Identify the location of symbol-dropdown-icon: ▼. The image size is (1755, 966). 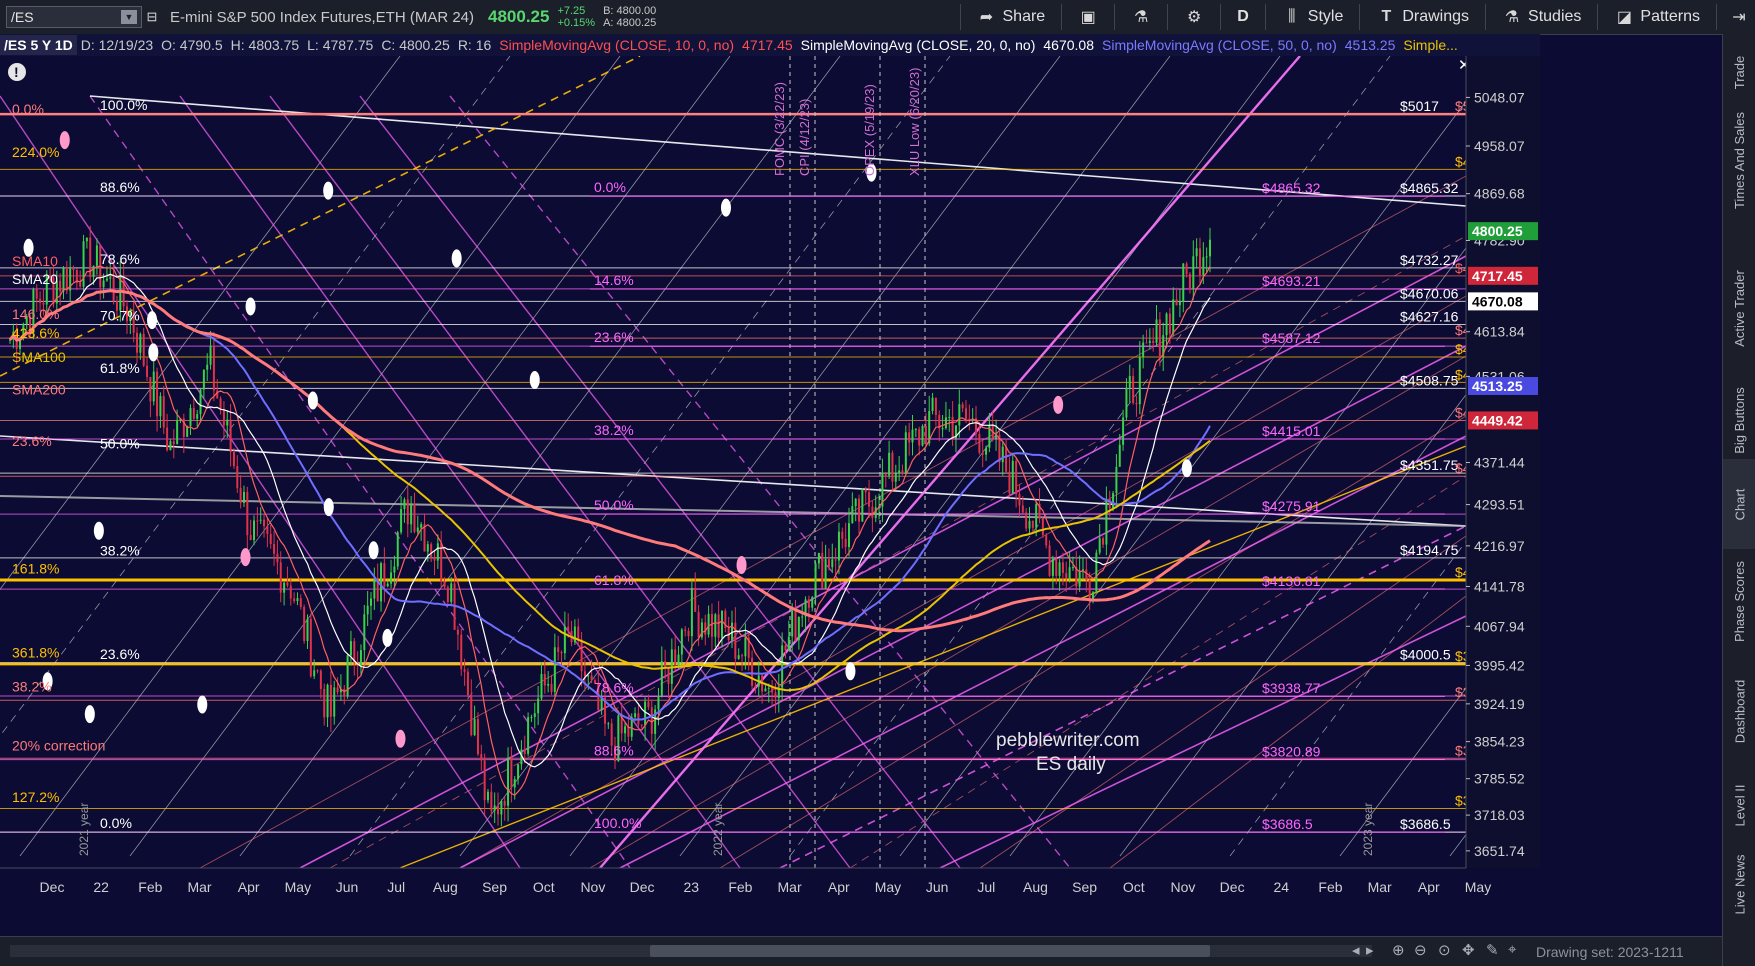
(129, 17).